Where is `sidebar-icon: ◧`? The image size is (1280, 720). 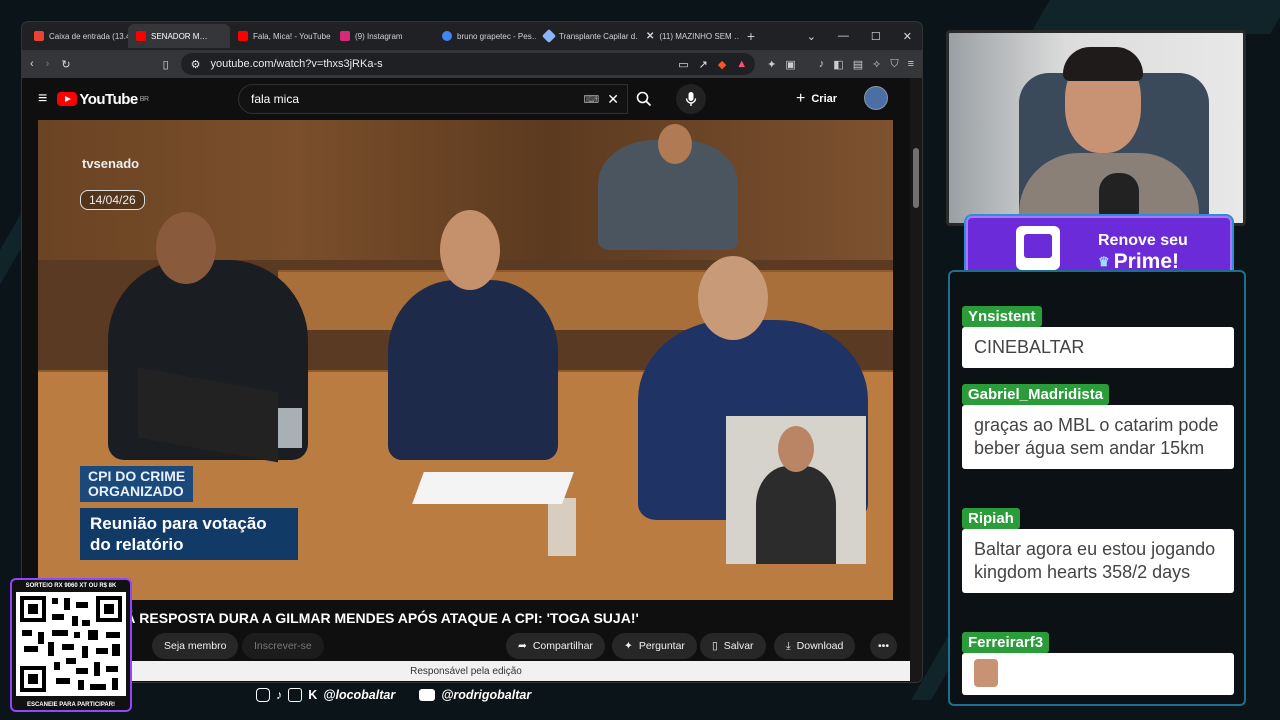 sidebar-icon: ◧ is located at coordinates (838, 64).